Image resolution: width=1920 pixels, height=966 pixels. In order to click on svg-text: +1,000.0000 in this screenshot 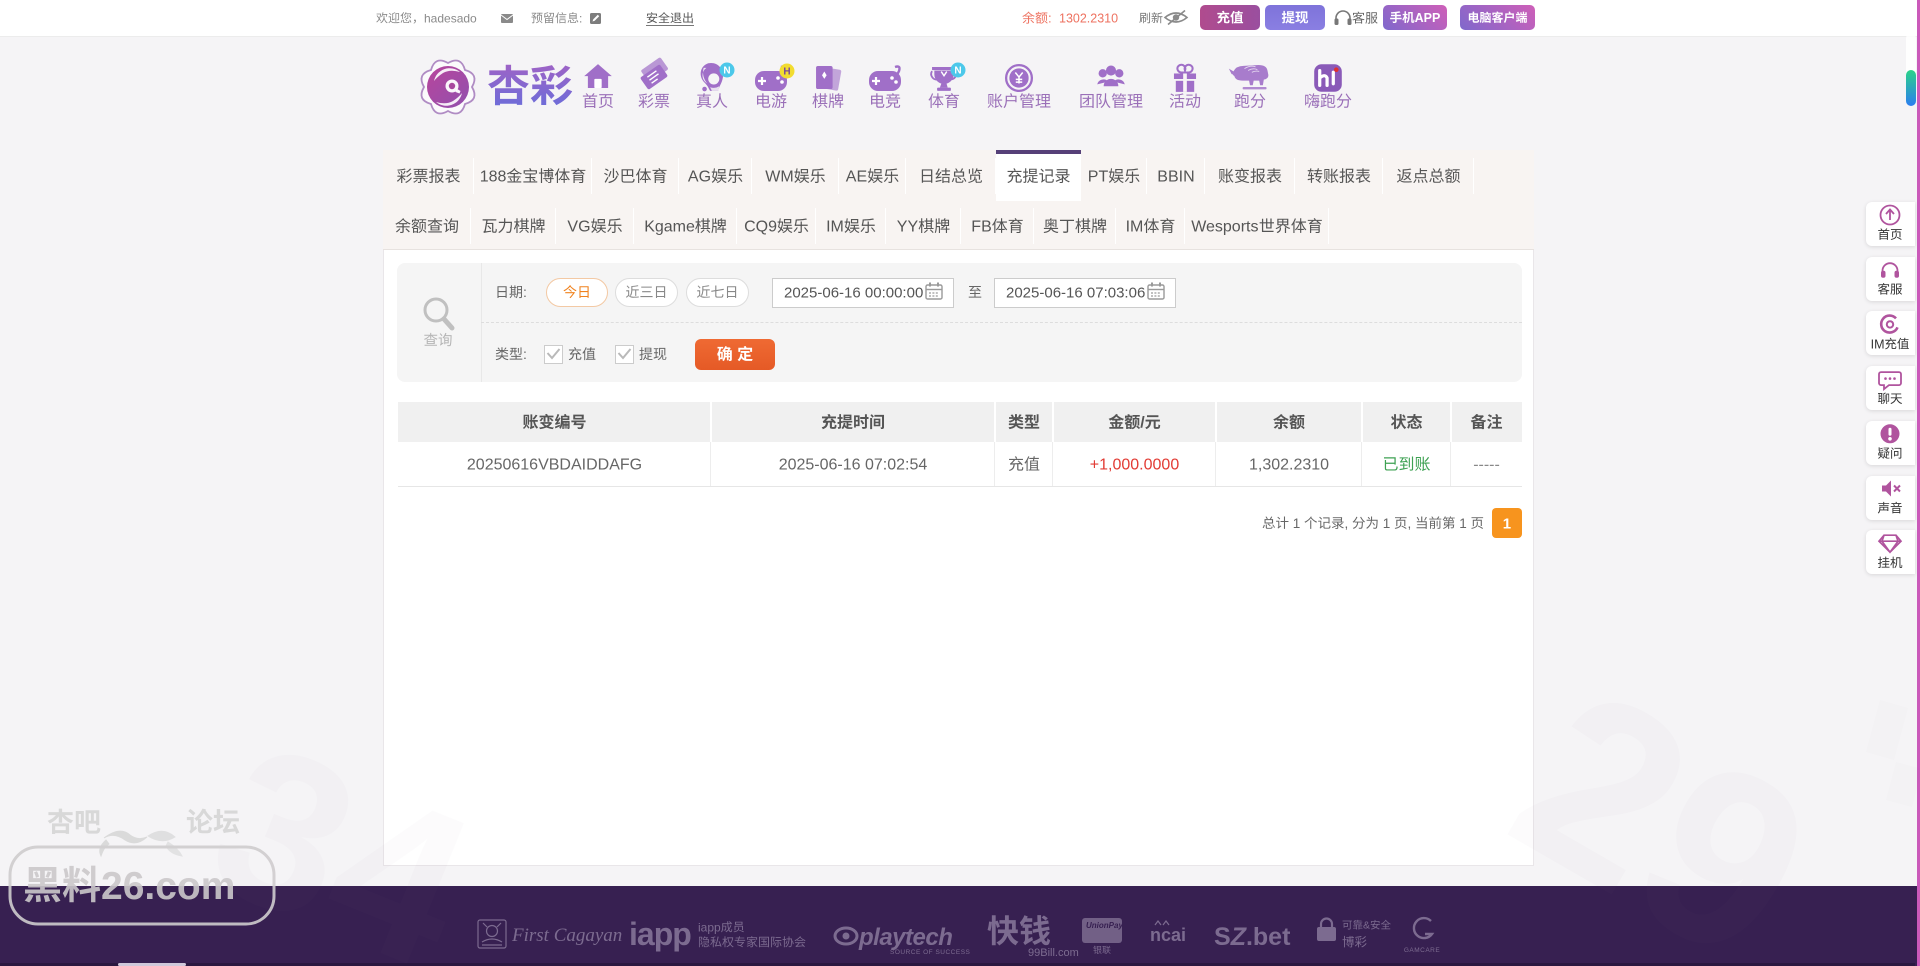, I will do `click(1135, 465)`.